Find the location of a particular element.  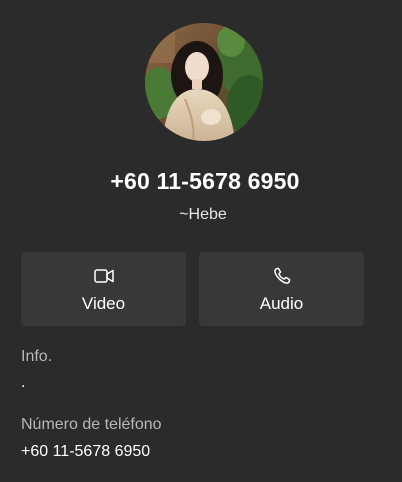

video-call-button: Video is located at coordinates (103, 289).